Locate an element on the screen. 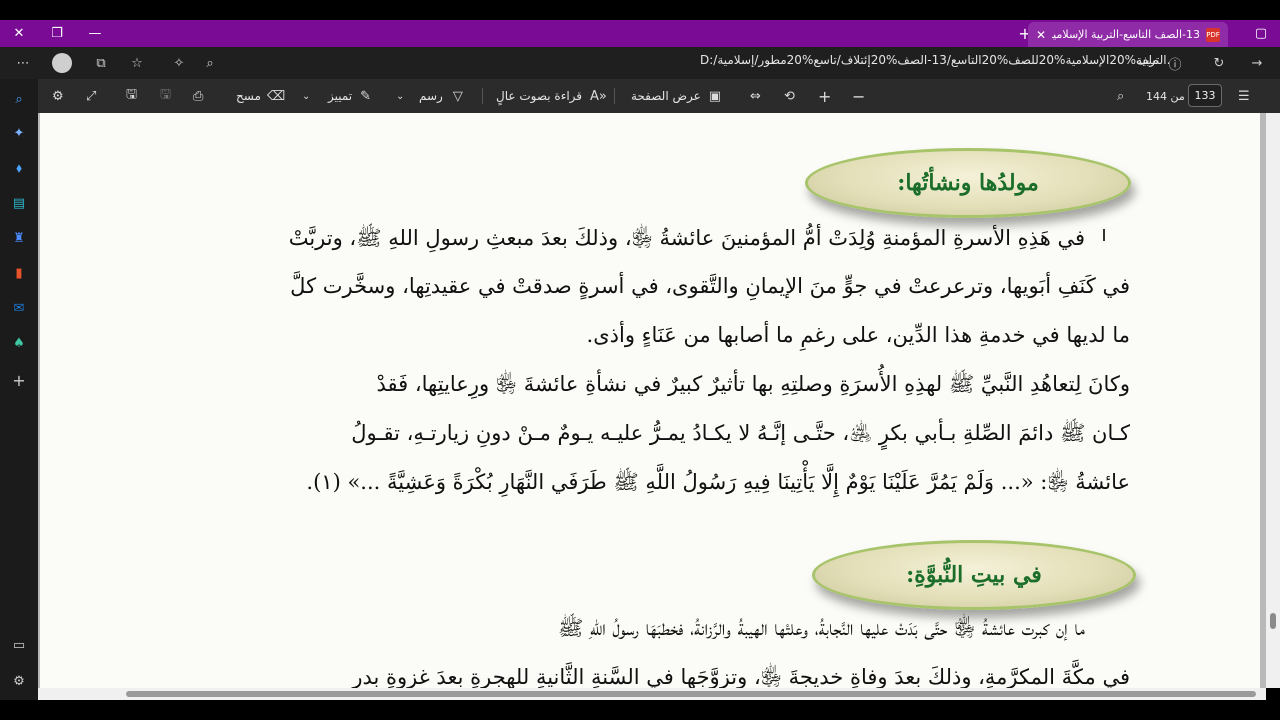  erase-button: مسح ⌫ is located at coordinates (260, 96).